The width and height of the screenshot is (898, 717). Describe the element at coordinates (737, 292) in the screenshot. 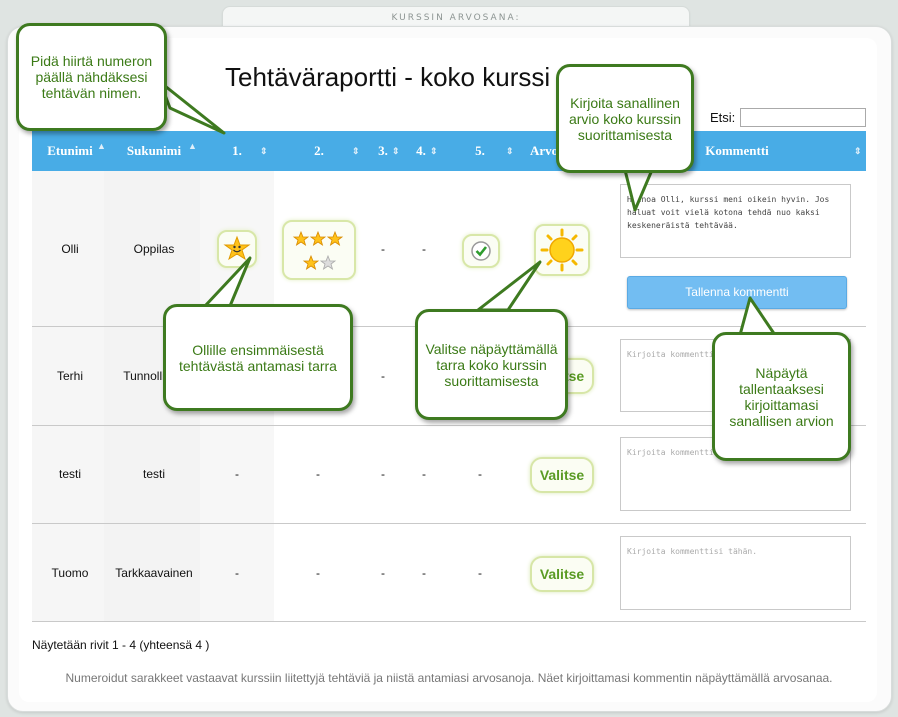

I see `save-comment-button: Tallenna kommentti` at that location.